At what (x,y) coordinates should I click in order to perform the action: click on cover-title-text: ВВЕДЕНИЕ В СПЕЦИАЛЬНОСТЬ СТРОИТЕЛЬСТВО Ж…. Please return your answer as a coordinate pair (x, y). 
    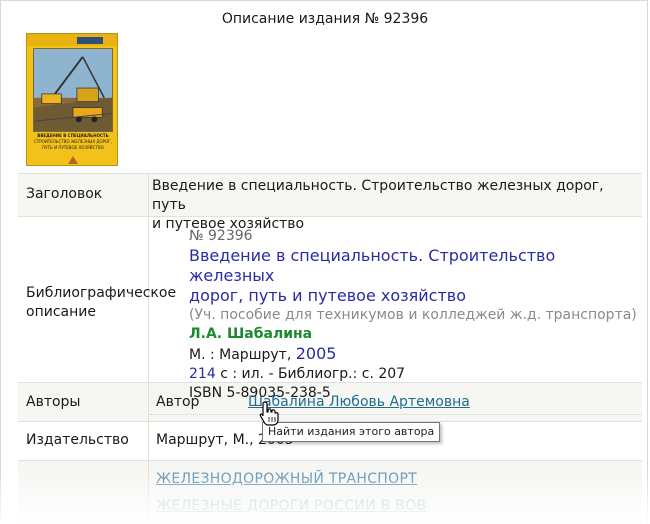
    Looking at the image, I should click on (73, 141).